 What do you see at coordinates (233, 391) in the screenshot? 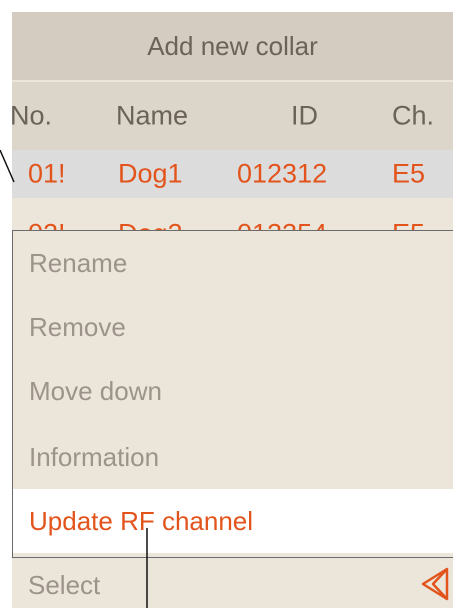
I see `menu-item-move-down: Move down` at bounding box center [233, 391].